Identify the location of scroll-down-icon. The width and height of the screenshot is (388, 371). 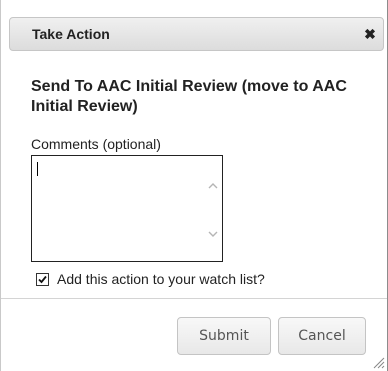
(213, 234).